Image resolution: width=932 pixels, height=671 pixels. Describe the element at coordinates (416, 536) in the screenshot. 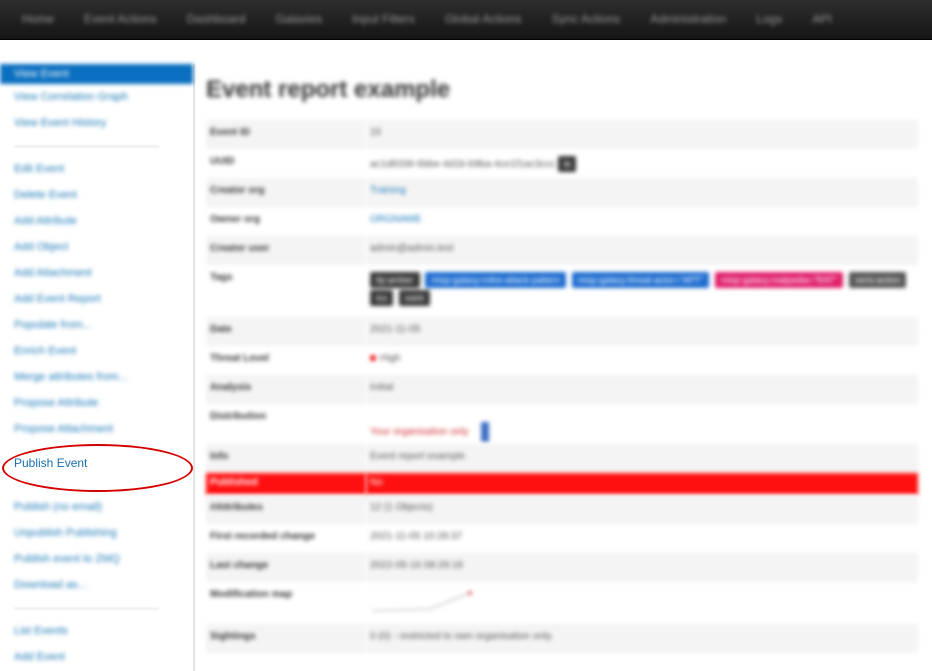

I see `first-recorded-value: 2021-11-05 10:28:37` at that location.